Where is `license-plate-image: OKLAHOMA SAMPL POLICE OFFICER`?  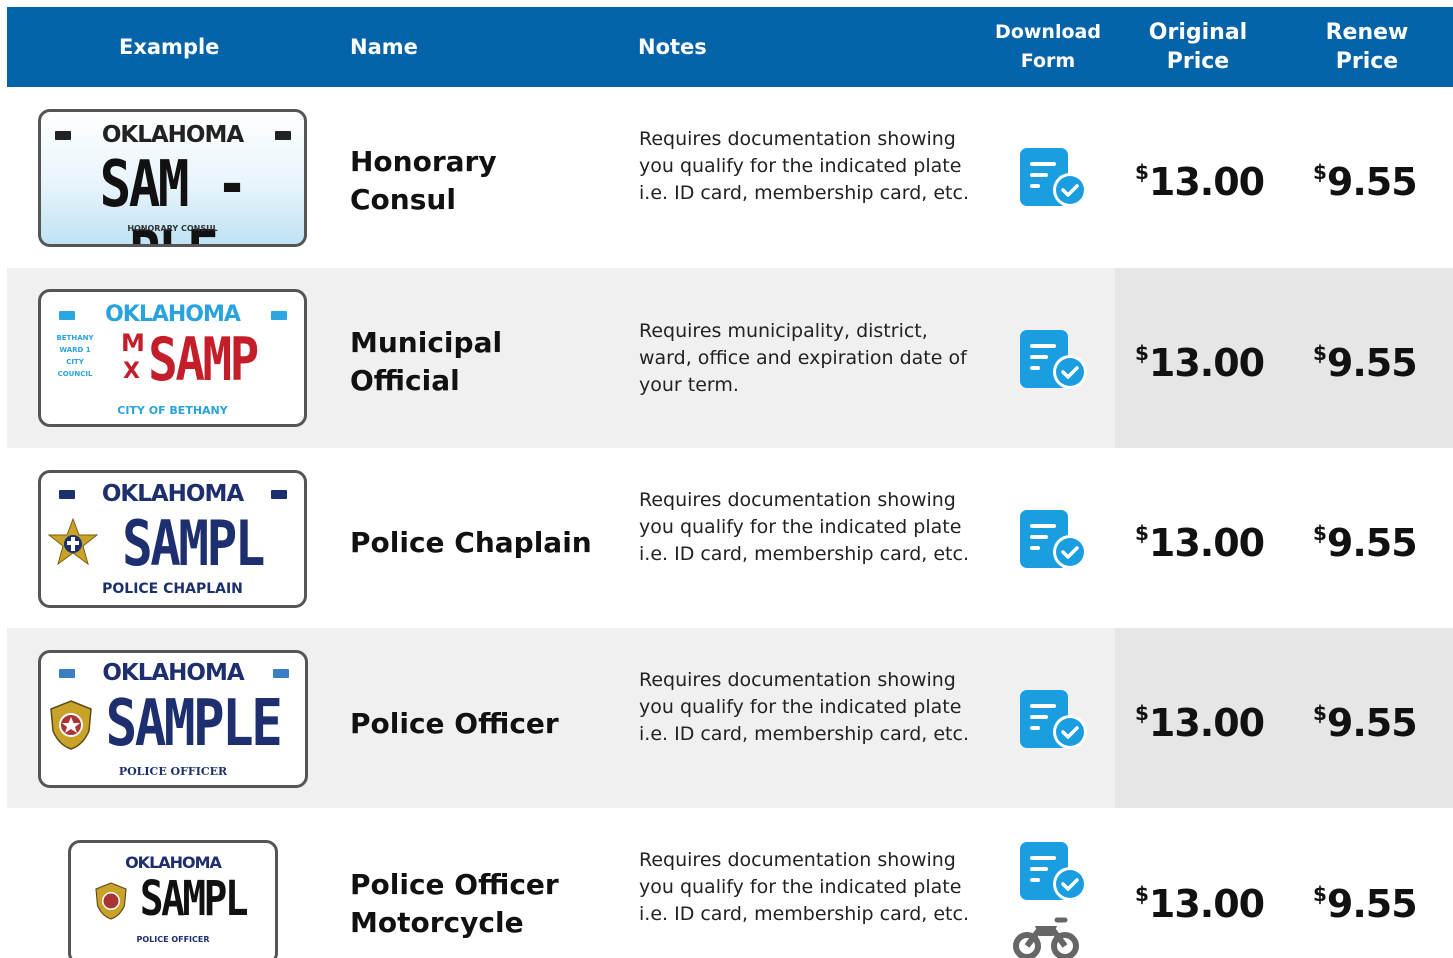
license-plate-image: OKLAHOMA SAMPL POLICE OFFICER is located at coordinates (173, 899).